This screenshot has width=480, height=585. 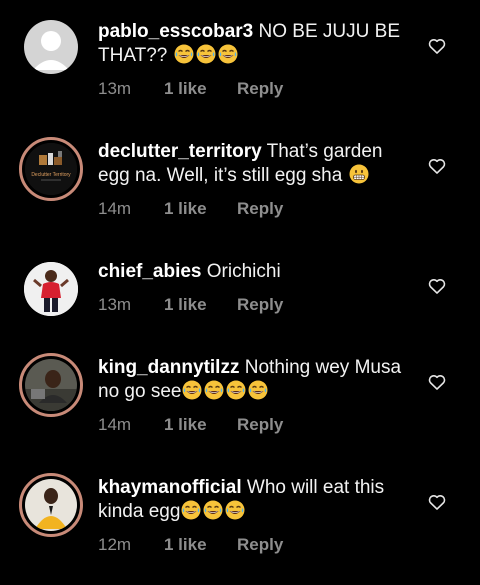 I want to click on logo-avatar-image: Declutter Territory, so click(x=51, y=169).